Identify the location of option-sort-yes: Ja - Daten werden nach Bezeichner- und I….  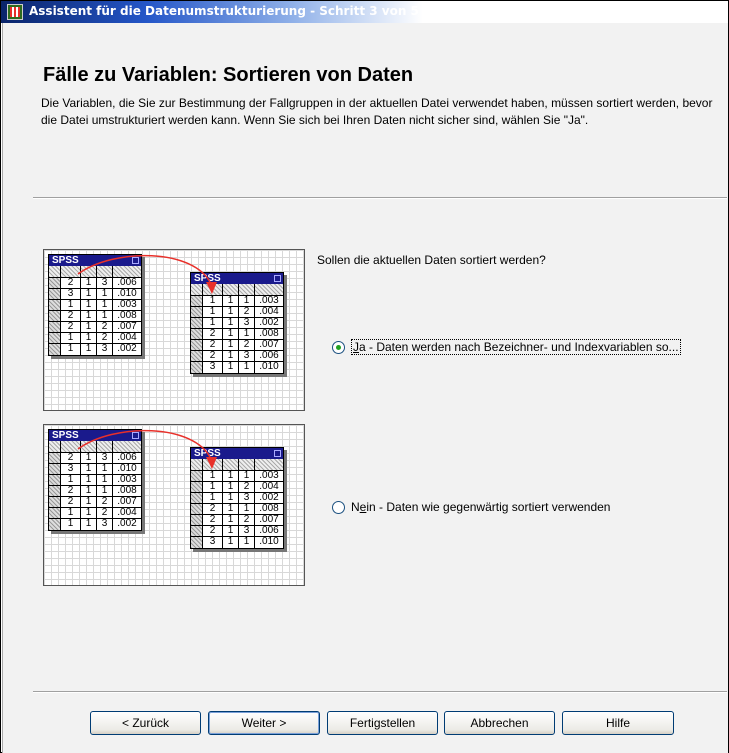
(506, 347).